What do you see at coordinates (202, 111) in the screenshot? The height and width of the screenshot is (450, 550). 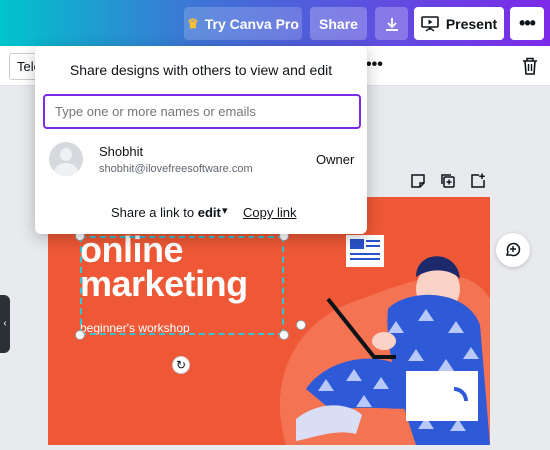 I see `share-names-input` at bounding box center [202, 111].